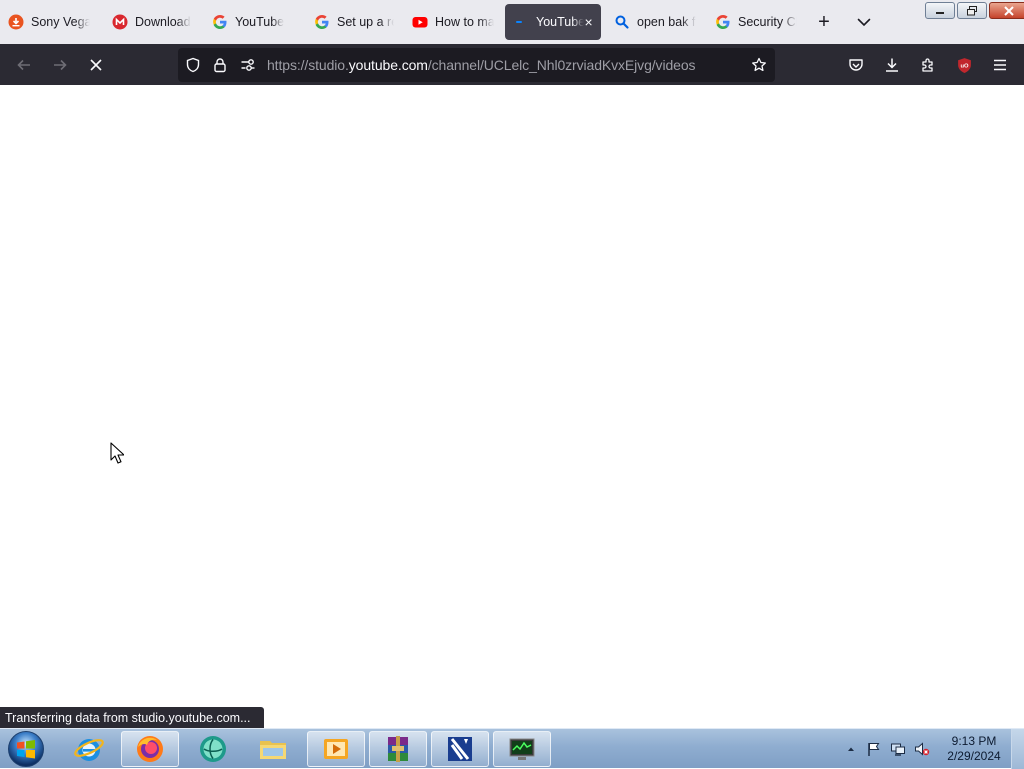  I want to click on mouse-cursor-icon, so click(117, 453).